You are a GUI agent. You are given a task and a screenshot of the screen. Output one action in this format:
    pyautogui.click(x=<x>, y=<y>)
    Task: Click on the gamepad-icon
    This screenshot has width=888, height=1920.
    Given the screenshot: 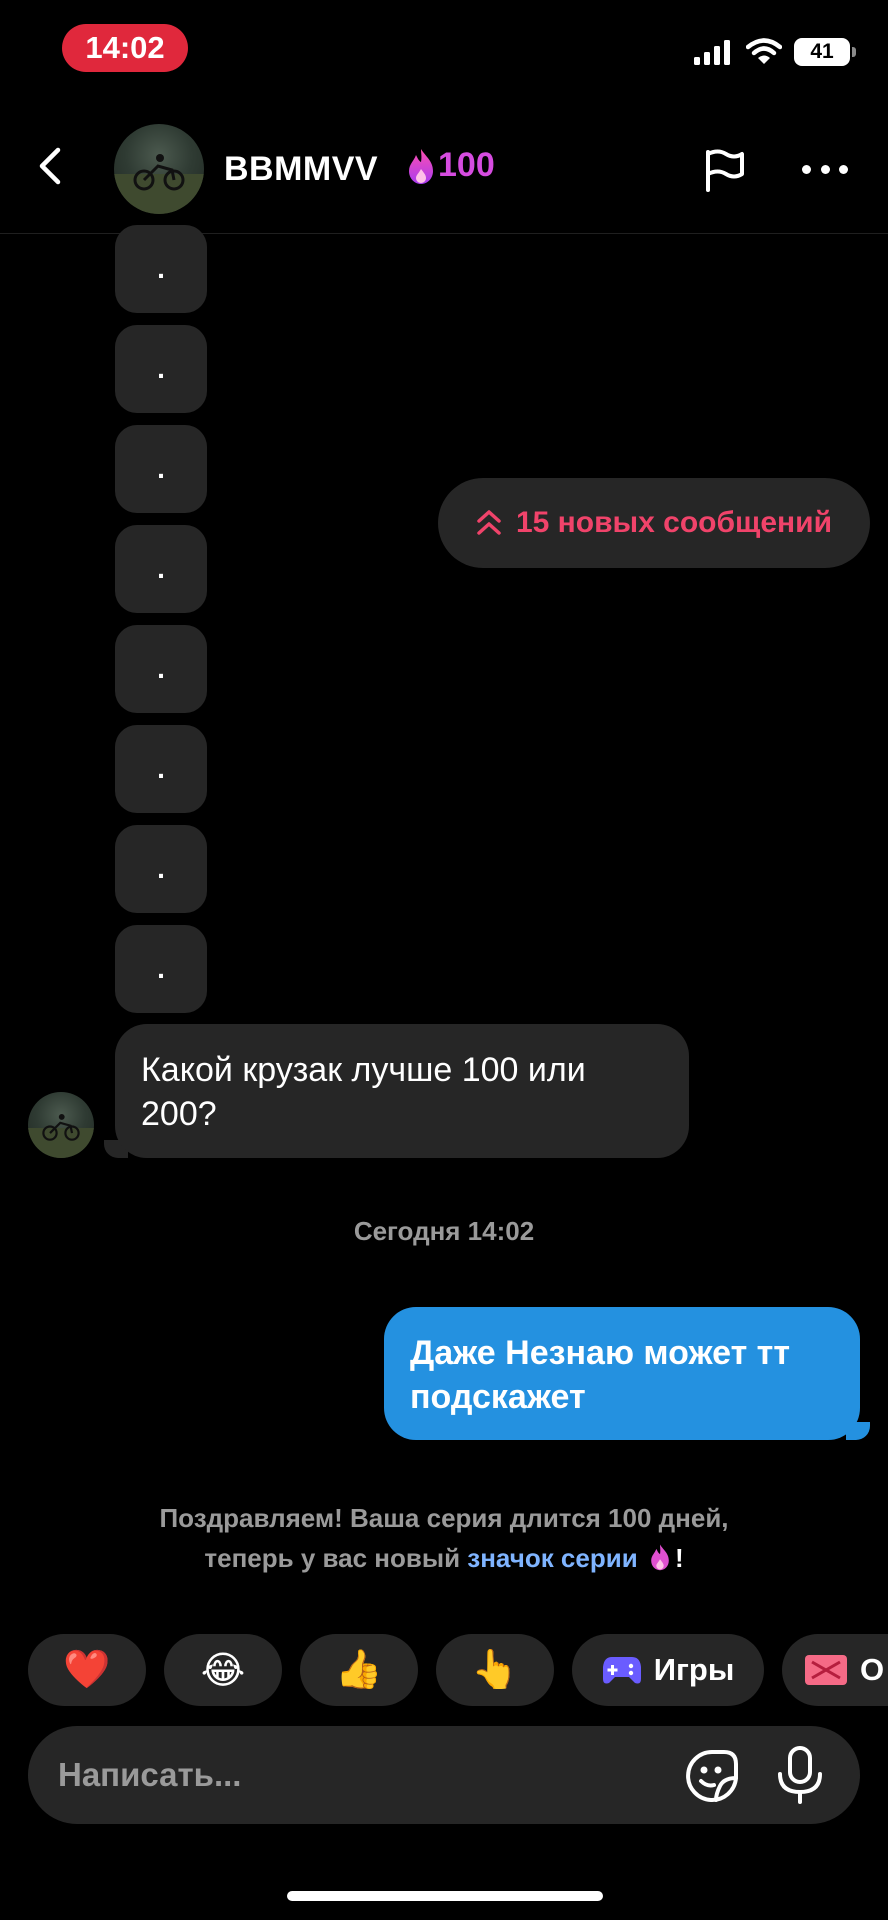 What is the action you would take?
    pyautogui.click(x=621, y=1670)
    